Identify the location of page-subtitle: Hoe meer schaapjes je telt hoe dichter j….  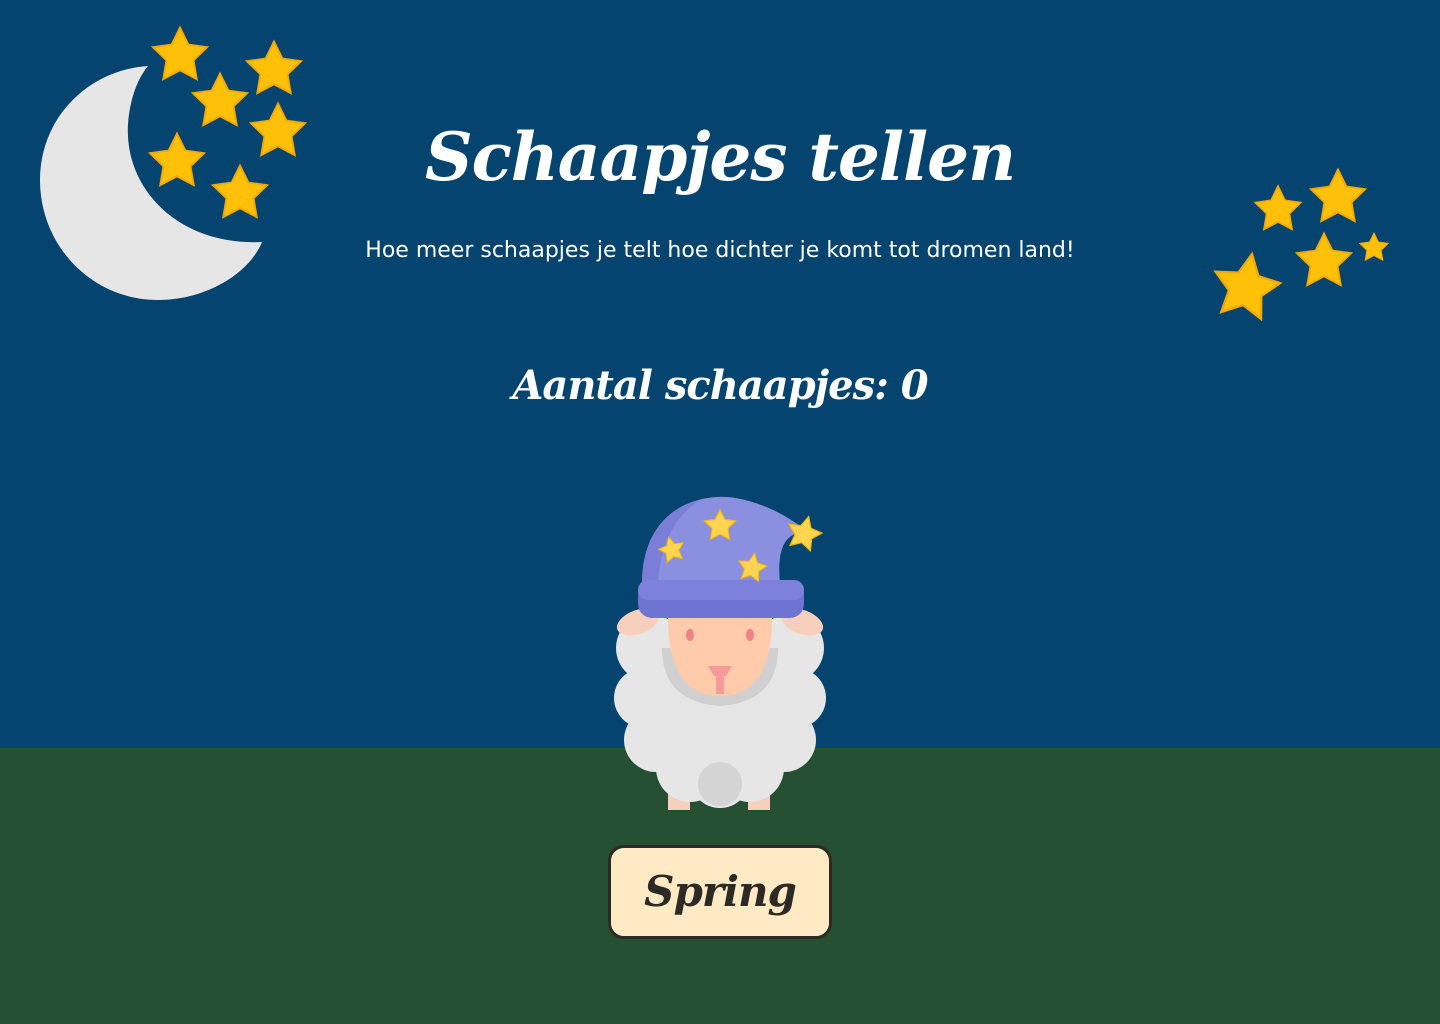
(720, 250).